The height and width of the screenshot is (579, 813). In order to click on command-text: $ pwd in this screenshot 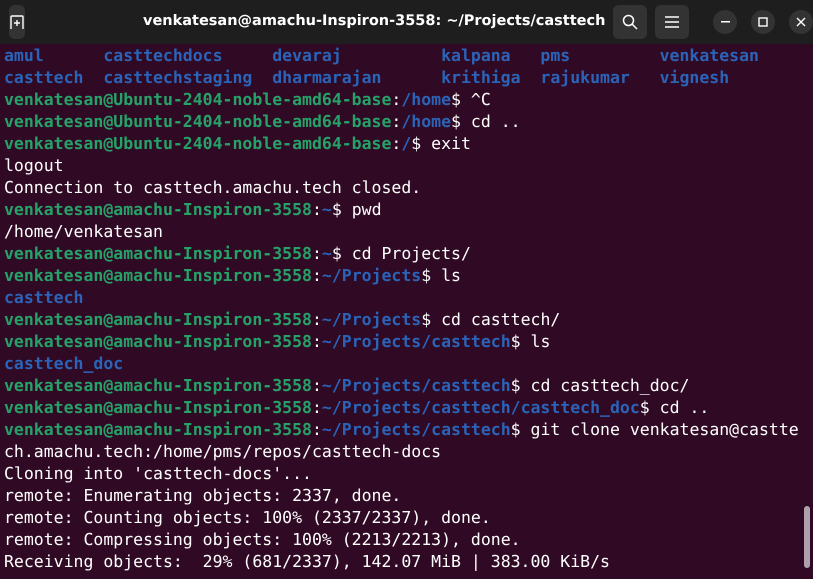, I will do `click(357, 210)`.